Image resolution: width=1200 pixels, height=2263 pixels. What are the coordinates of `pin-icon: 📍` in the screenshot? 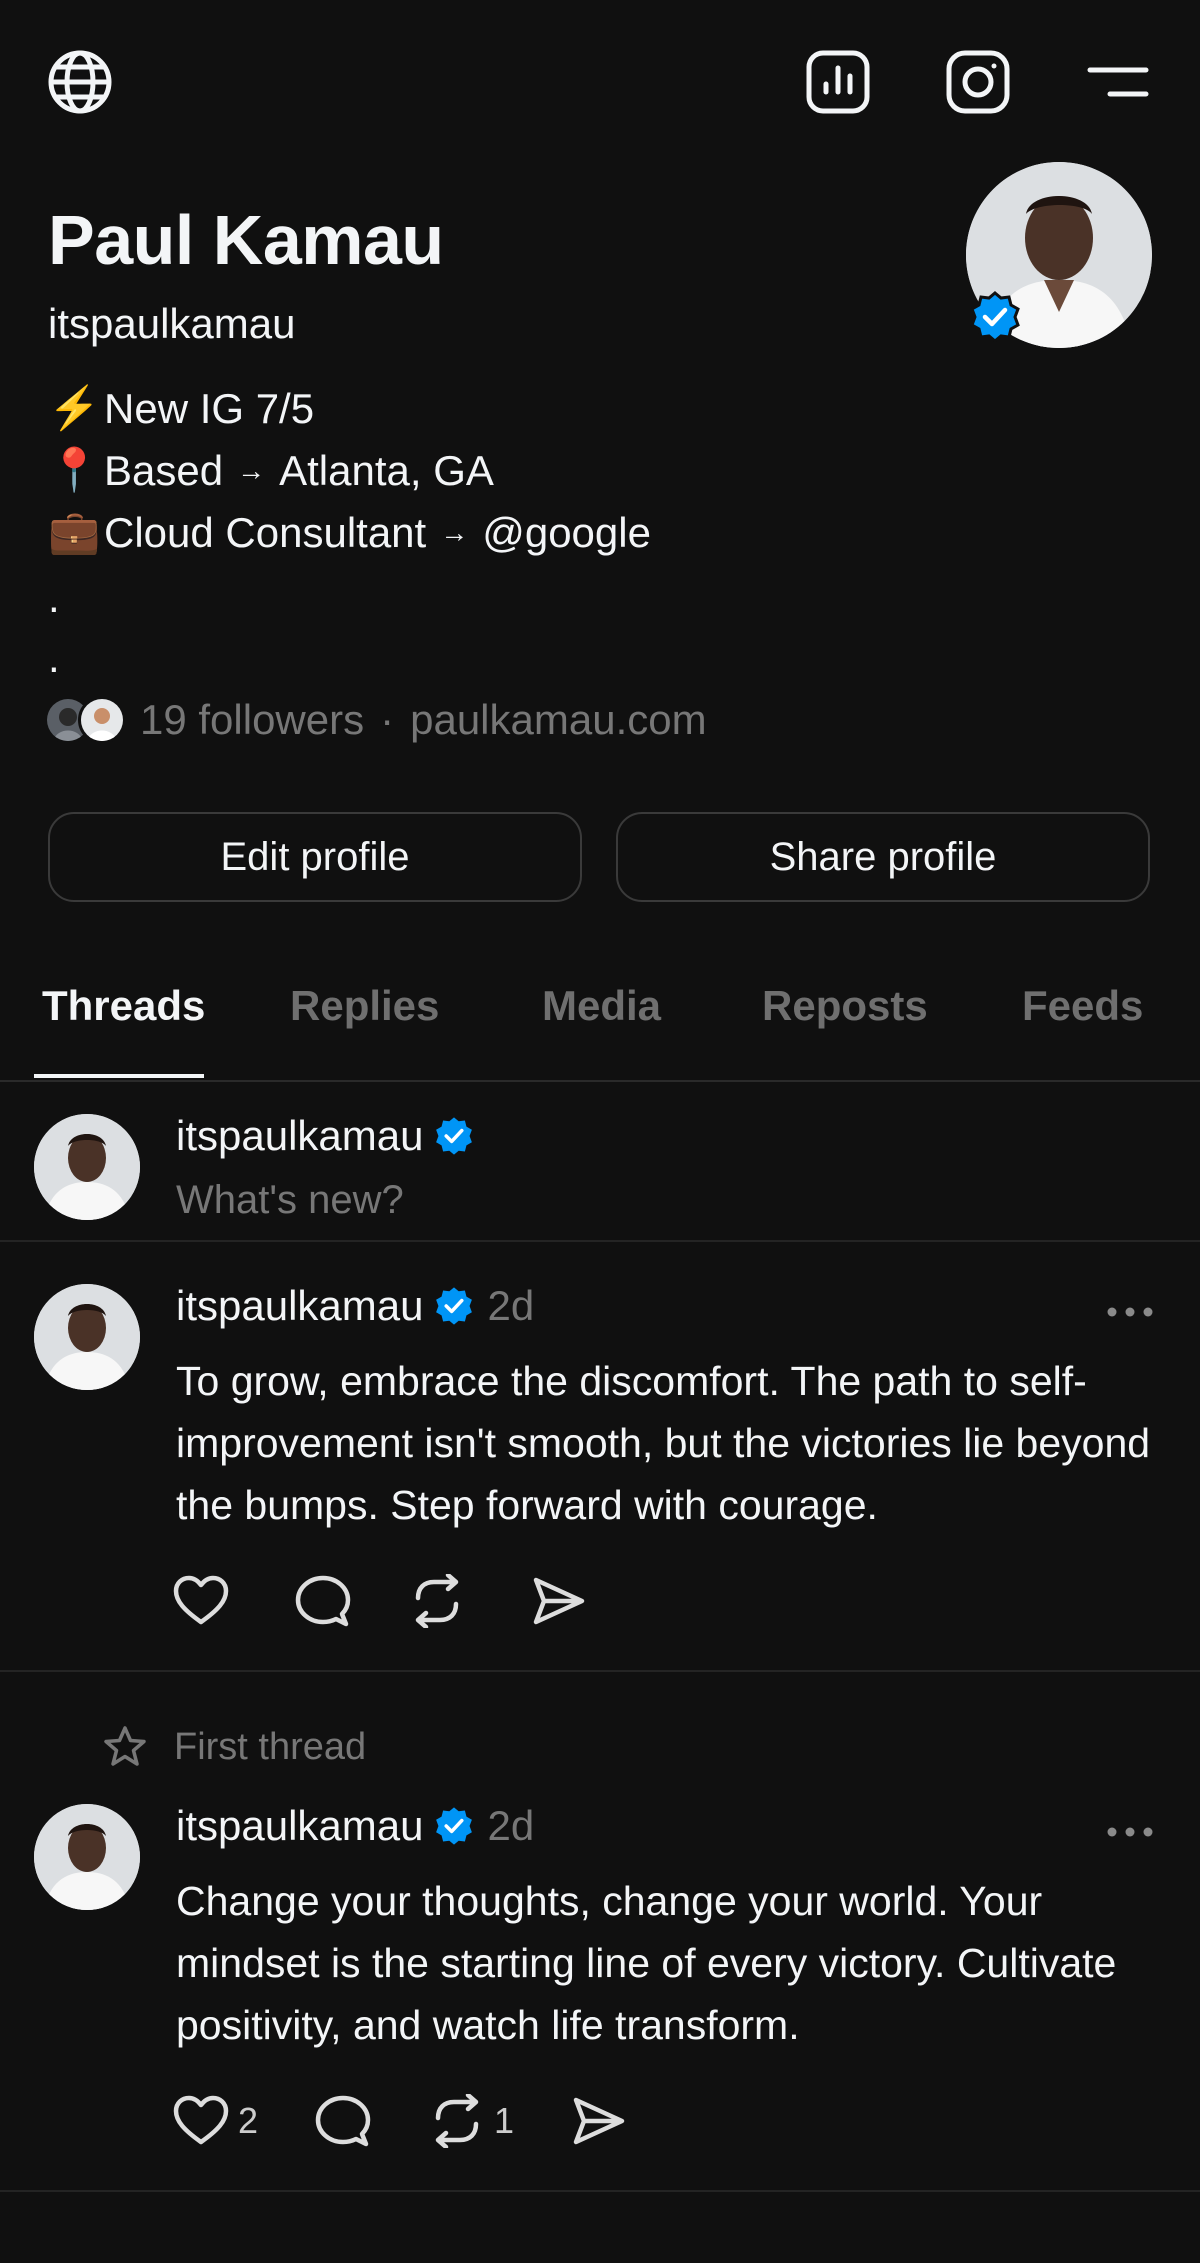 It's located at (74, 469).